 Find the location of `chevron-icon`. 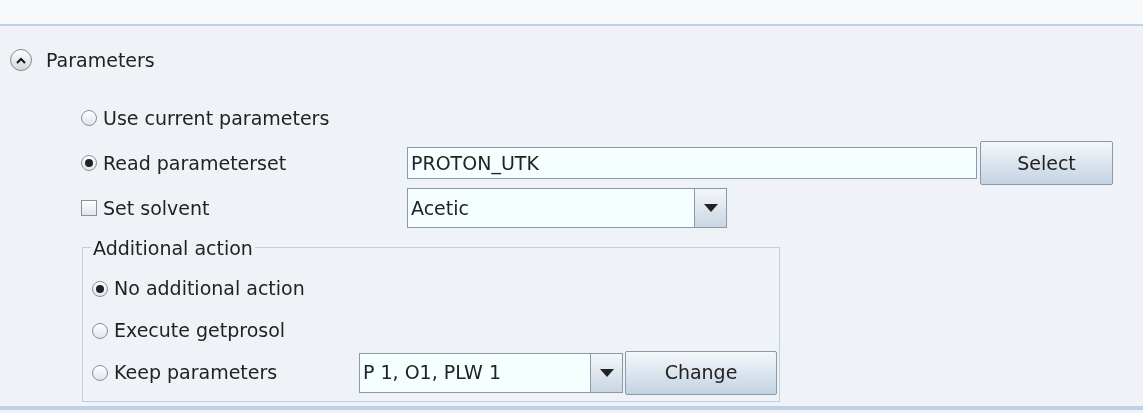

chevron-icon is located at coordinates (21, 60).